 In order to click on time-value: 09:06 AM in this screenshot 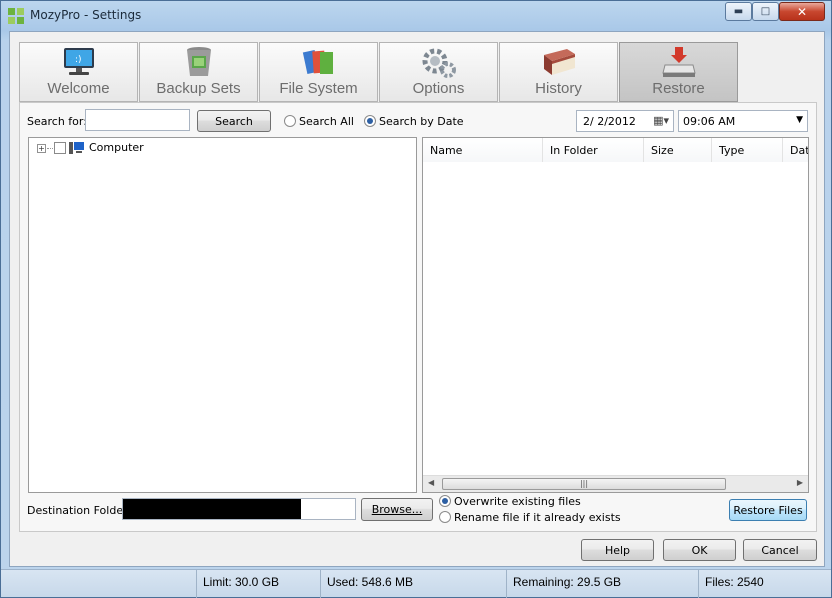, I will do `click(709, 121)`.